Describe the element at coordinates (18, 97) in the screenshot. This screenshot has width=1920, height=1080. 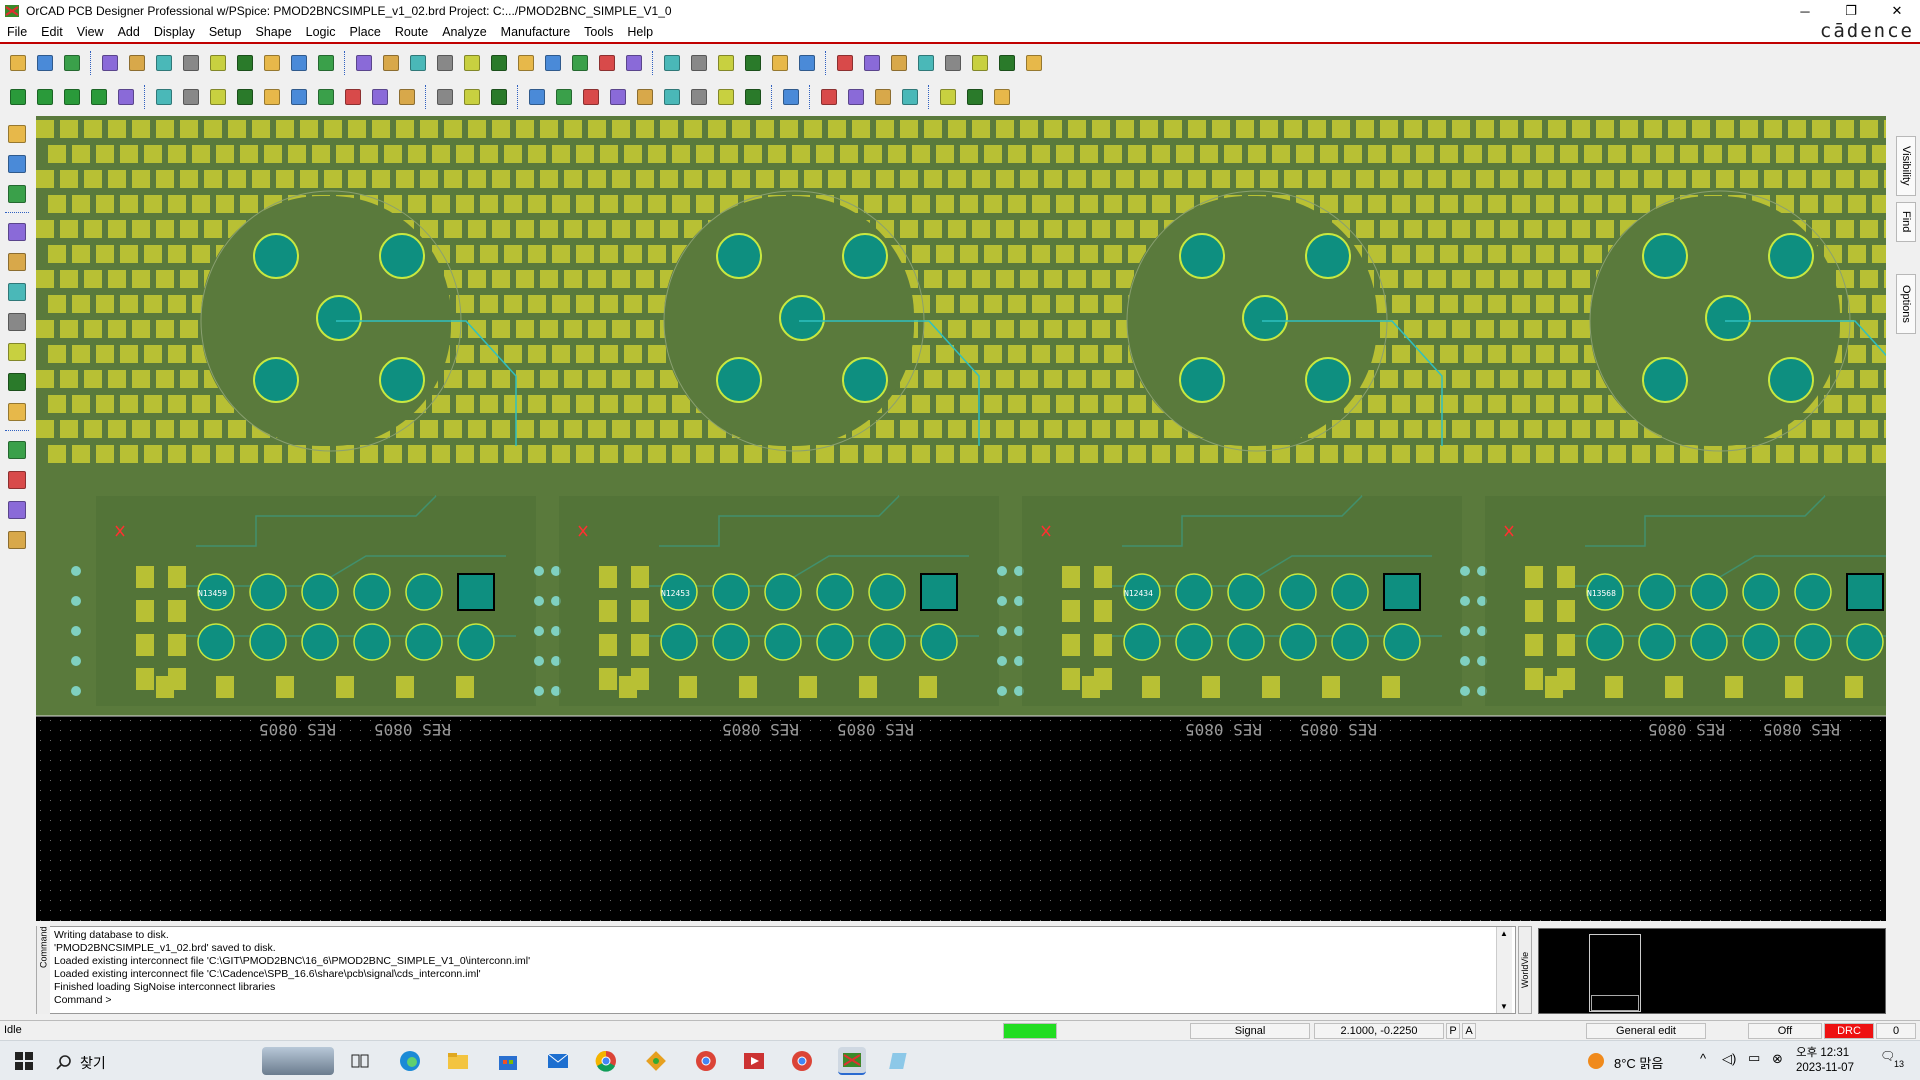
I see `layer-green1-icon` at that location.